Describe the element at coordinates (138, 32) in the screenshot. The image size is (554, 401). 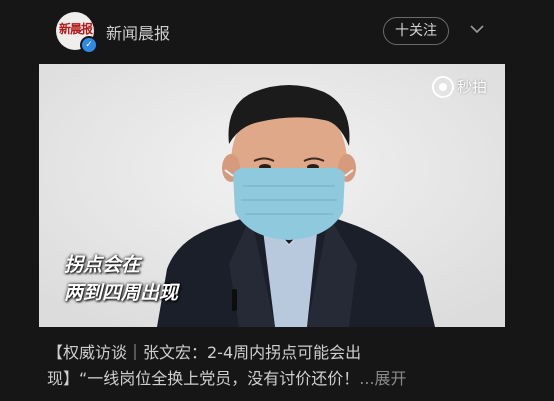
I see `account-name: 新闻晨报` at that location.